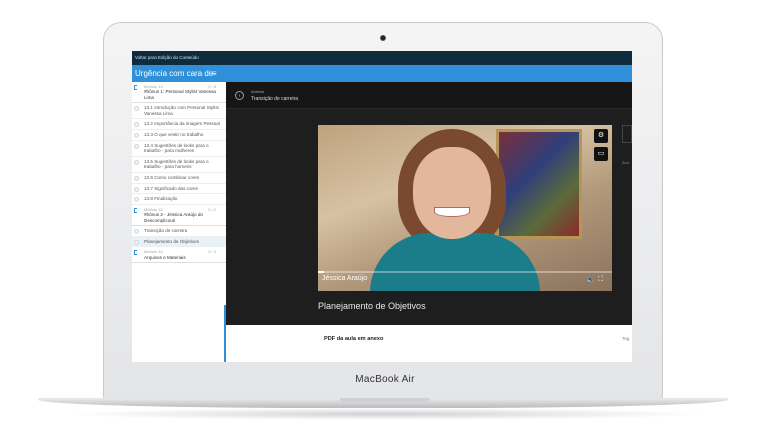 The width and height of the screenshot is (770, 430). I want to click on lesson-item-label: 13.8 Finalização, so click(161, 199).